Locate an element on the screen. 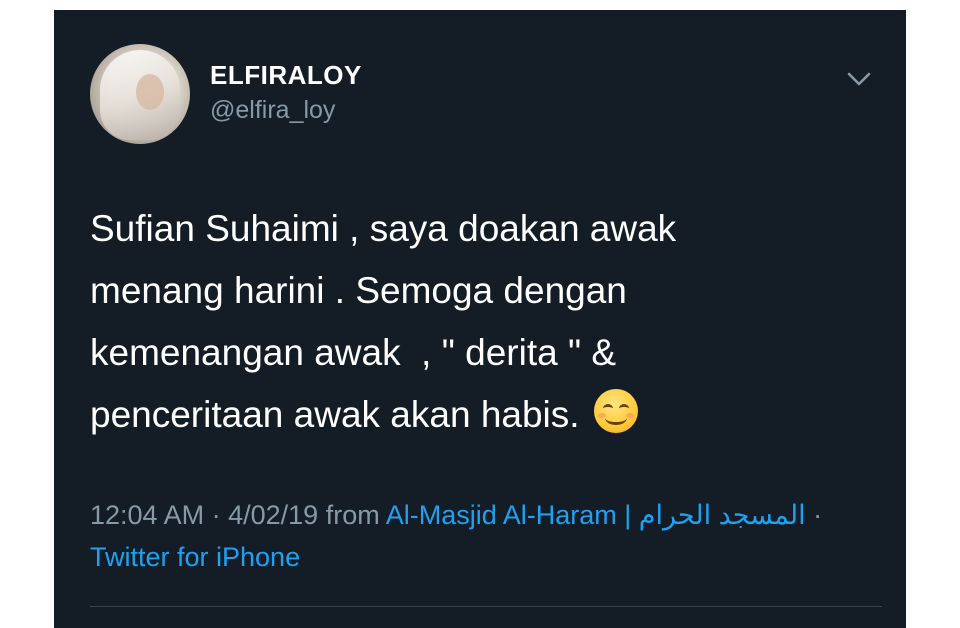 Image resolution: width=960 pixels, height=628 pixels. tweet-line: kemenangan awak , " derita " & is located at coordinates (353, 352).